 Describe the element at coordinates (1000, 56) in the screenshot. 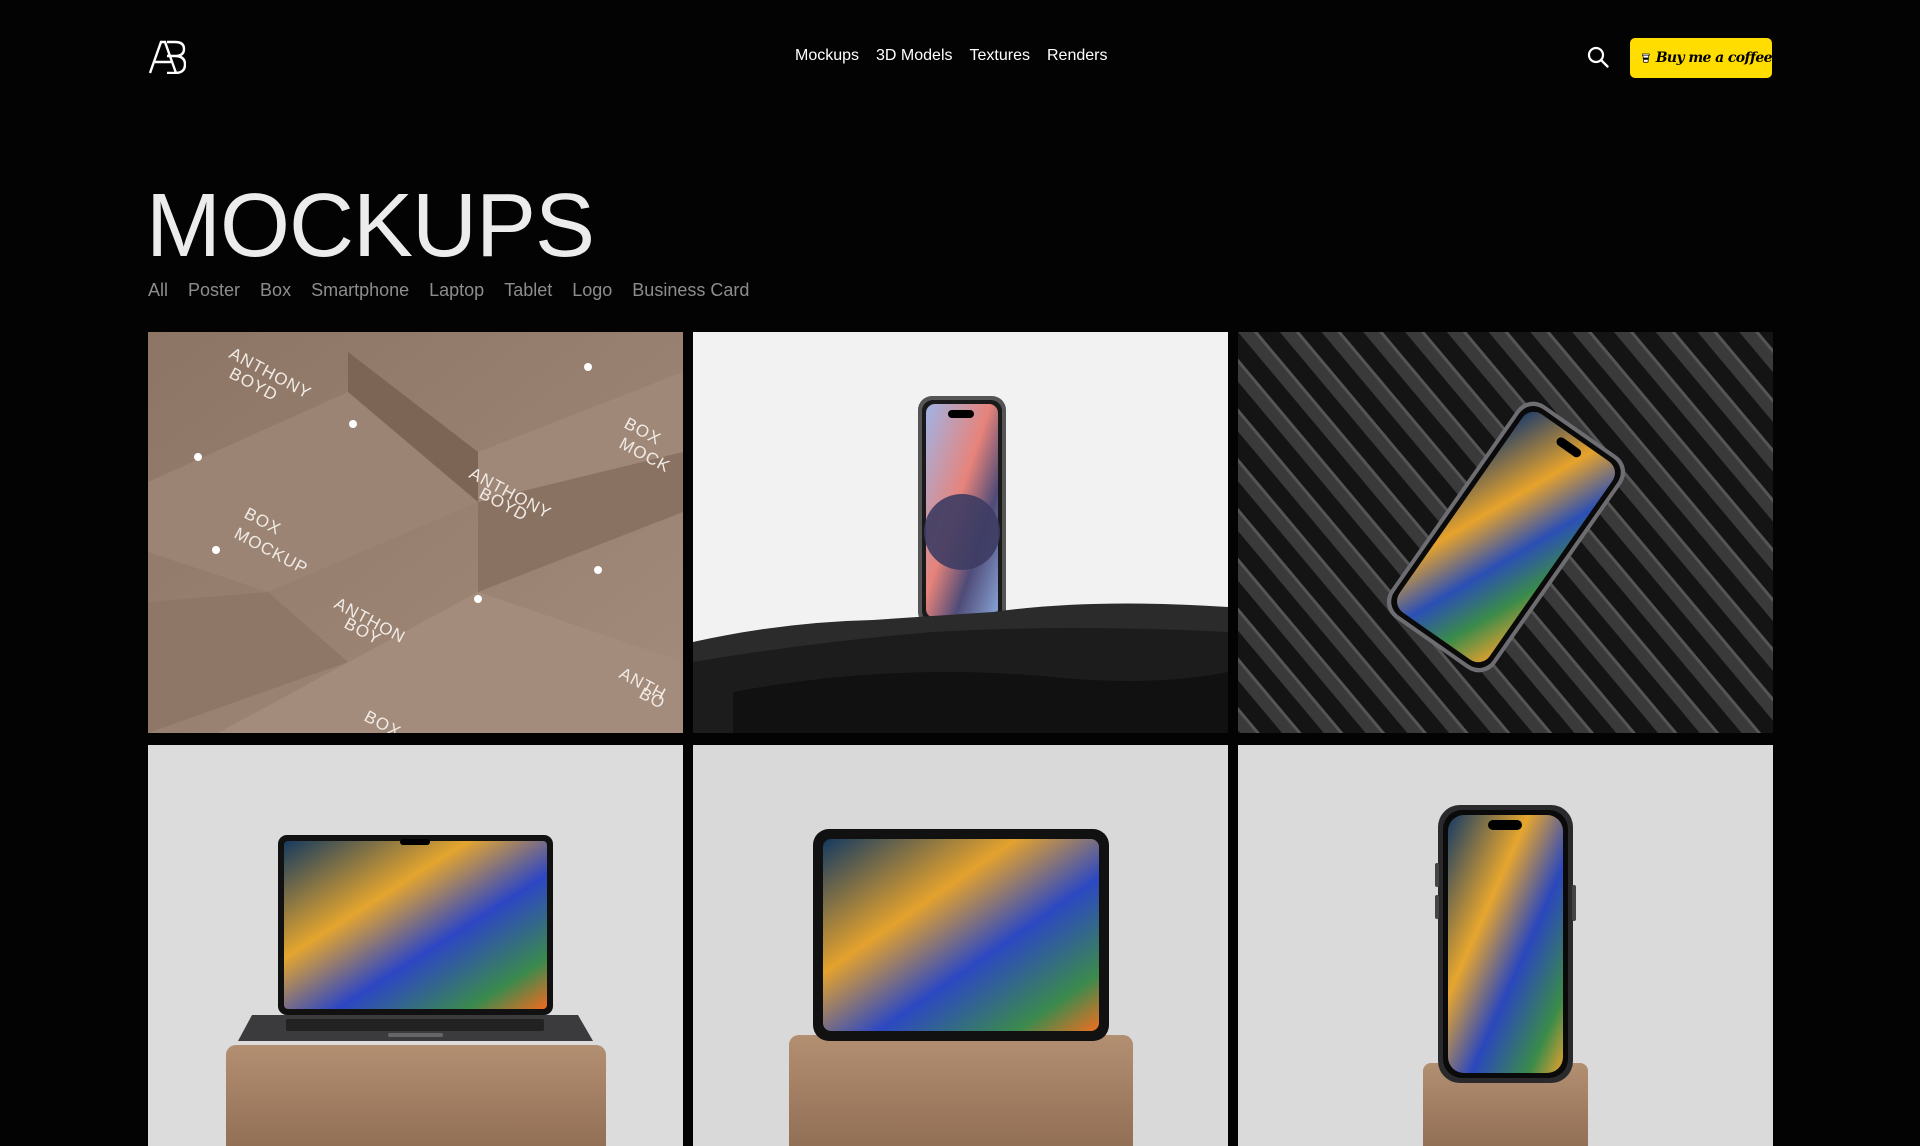

I see `nav-textures: Textures` at that location.